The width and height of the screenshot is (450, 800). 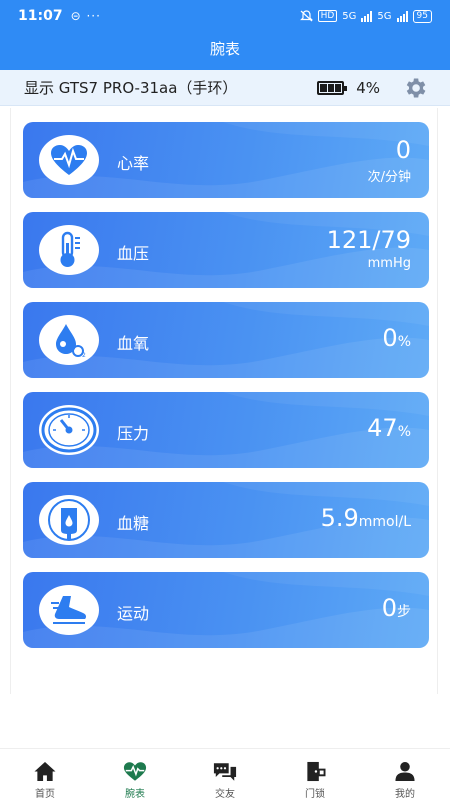 What do you see at coordinates (133, 343) in the screenshot?
I see `metric-label: 血氧` at bounding box center [133, 343].